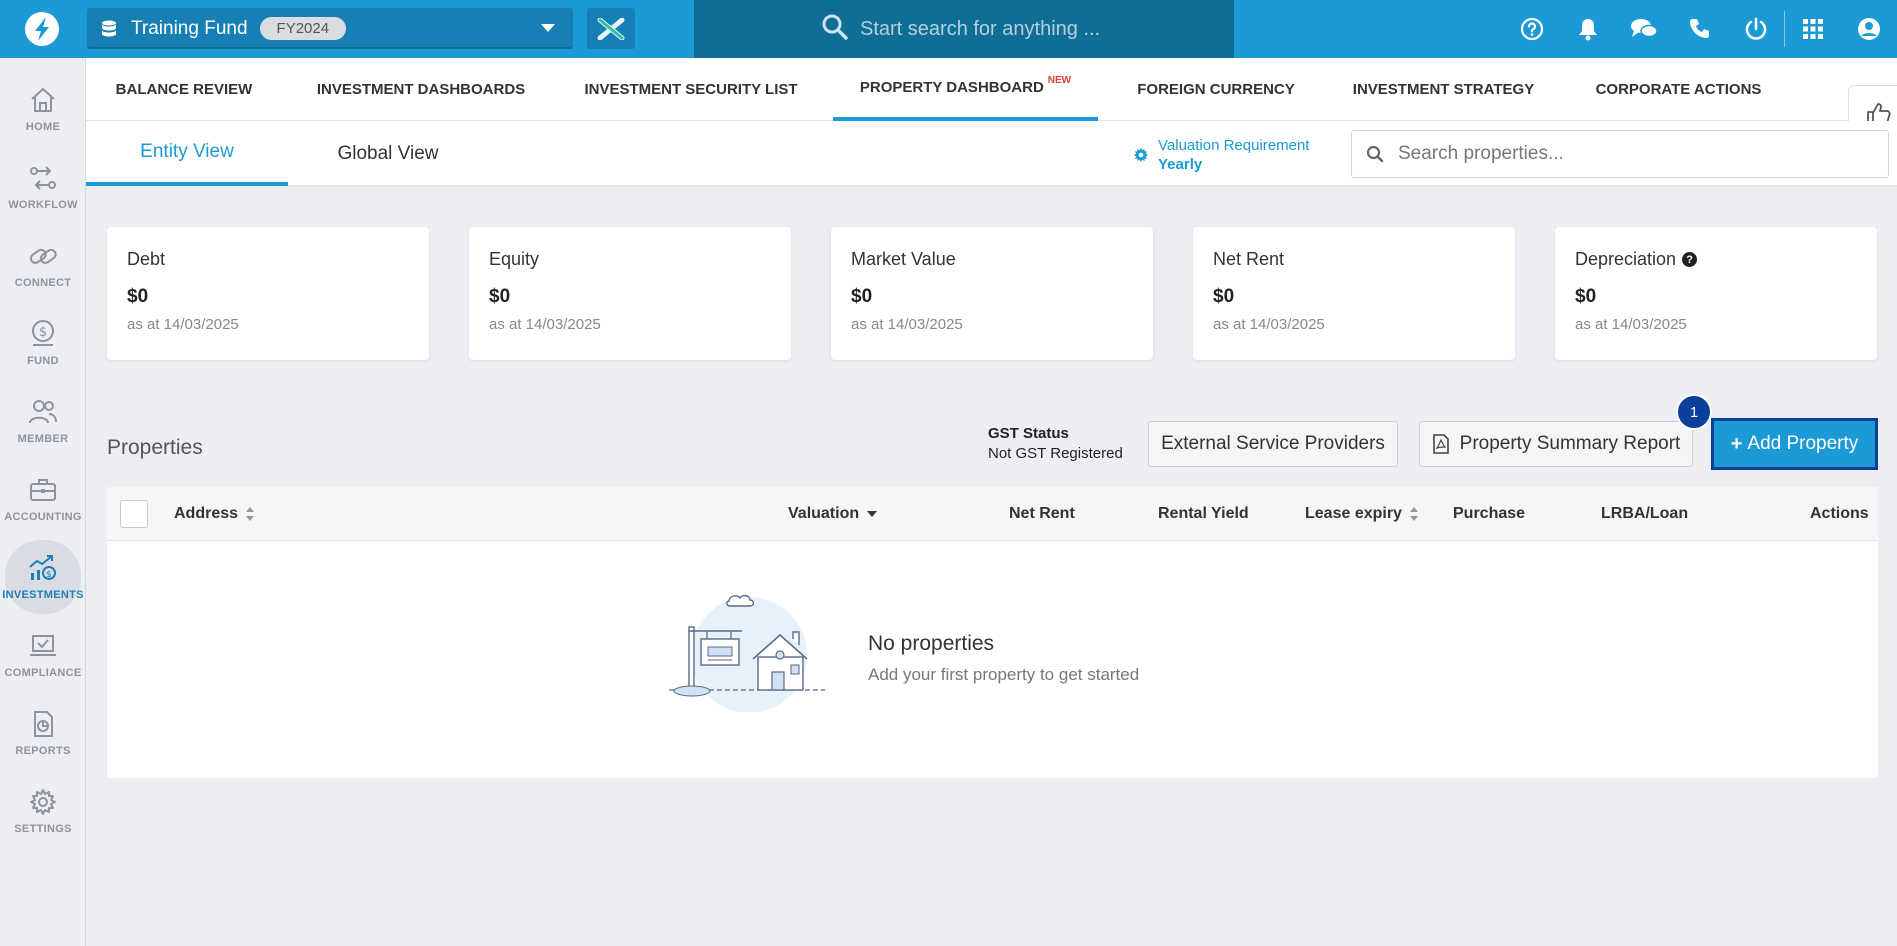 The image size is (1897, 946). I want to click on members-icon, so click(43, 412).